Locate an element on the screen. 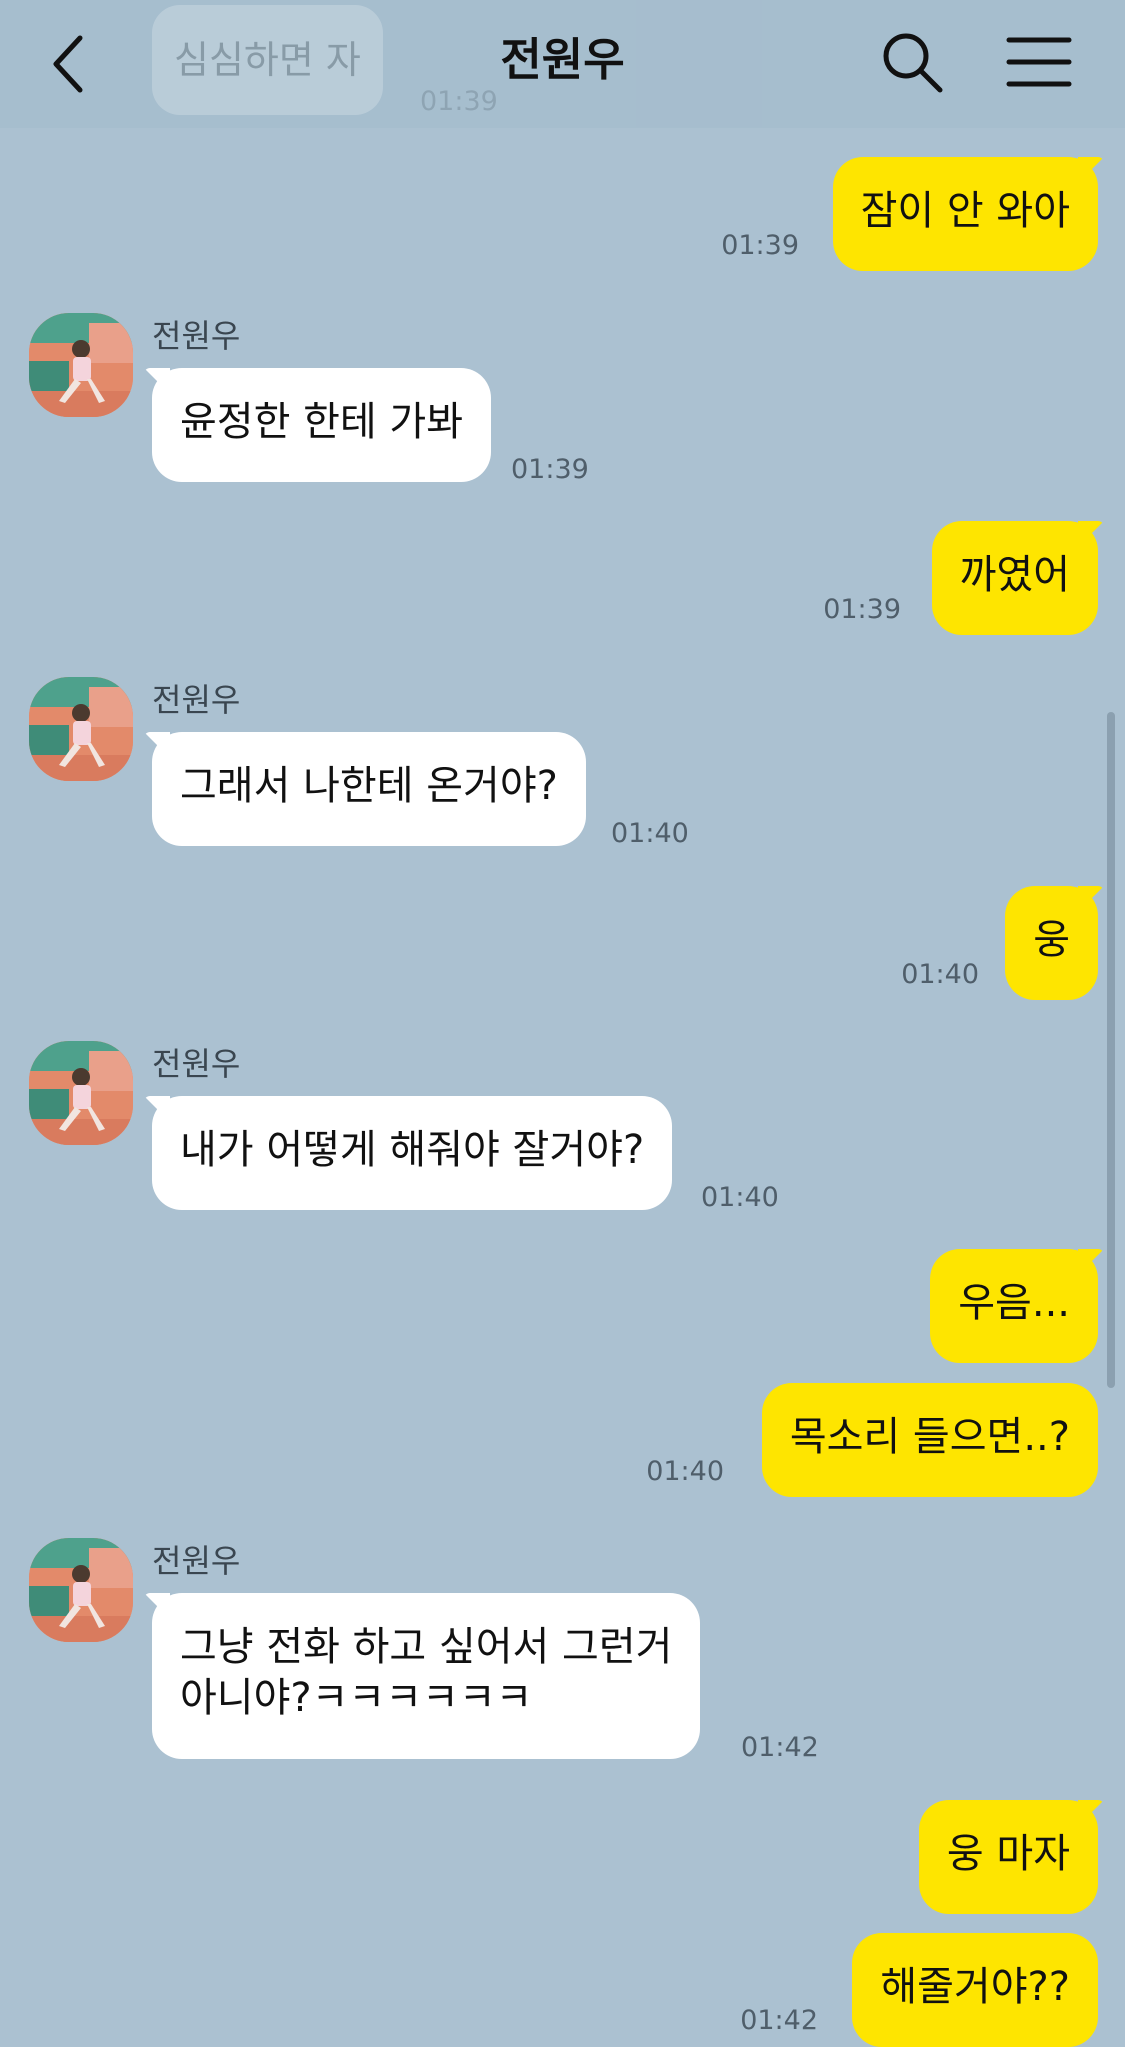  their-message-bubble: 그냥 전화 하고 싶어서 그런거 아니야?ㅋㅋㅋㅋㅋㅋ is located at coordinates (426, 1676).